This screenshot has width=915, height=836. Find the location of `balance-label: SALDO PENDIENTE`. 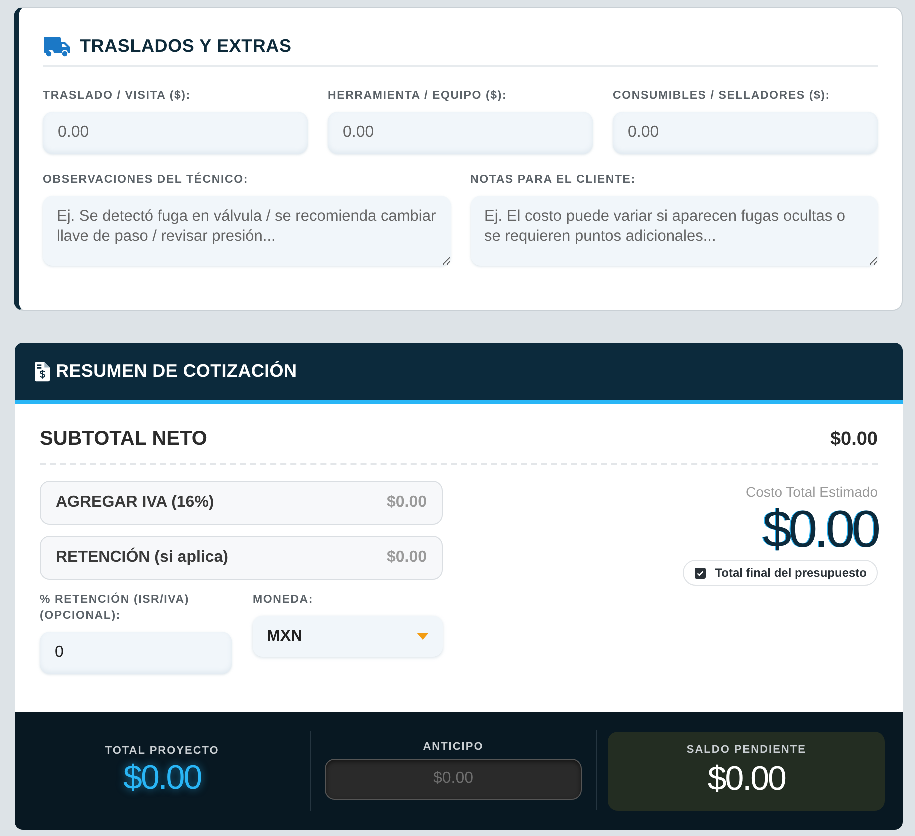

balance-label: SALDO PENDIENTE is located at coordinates (746, 750).